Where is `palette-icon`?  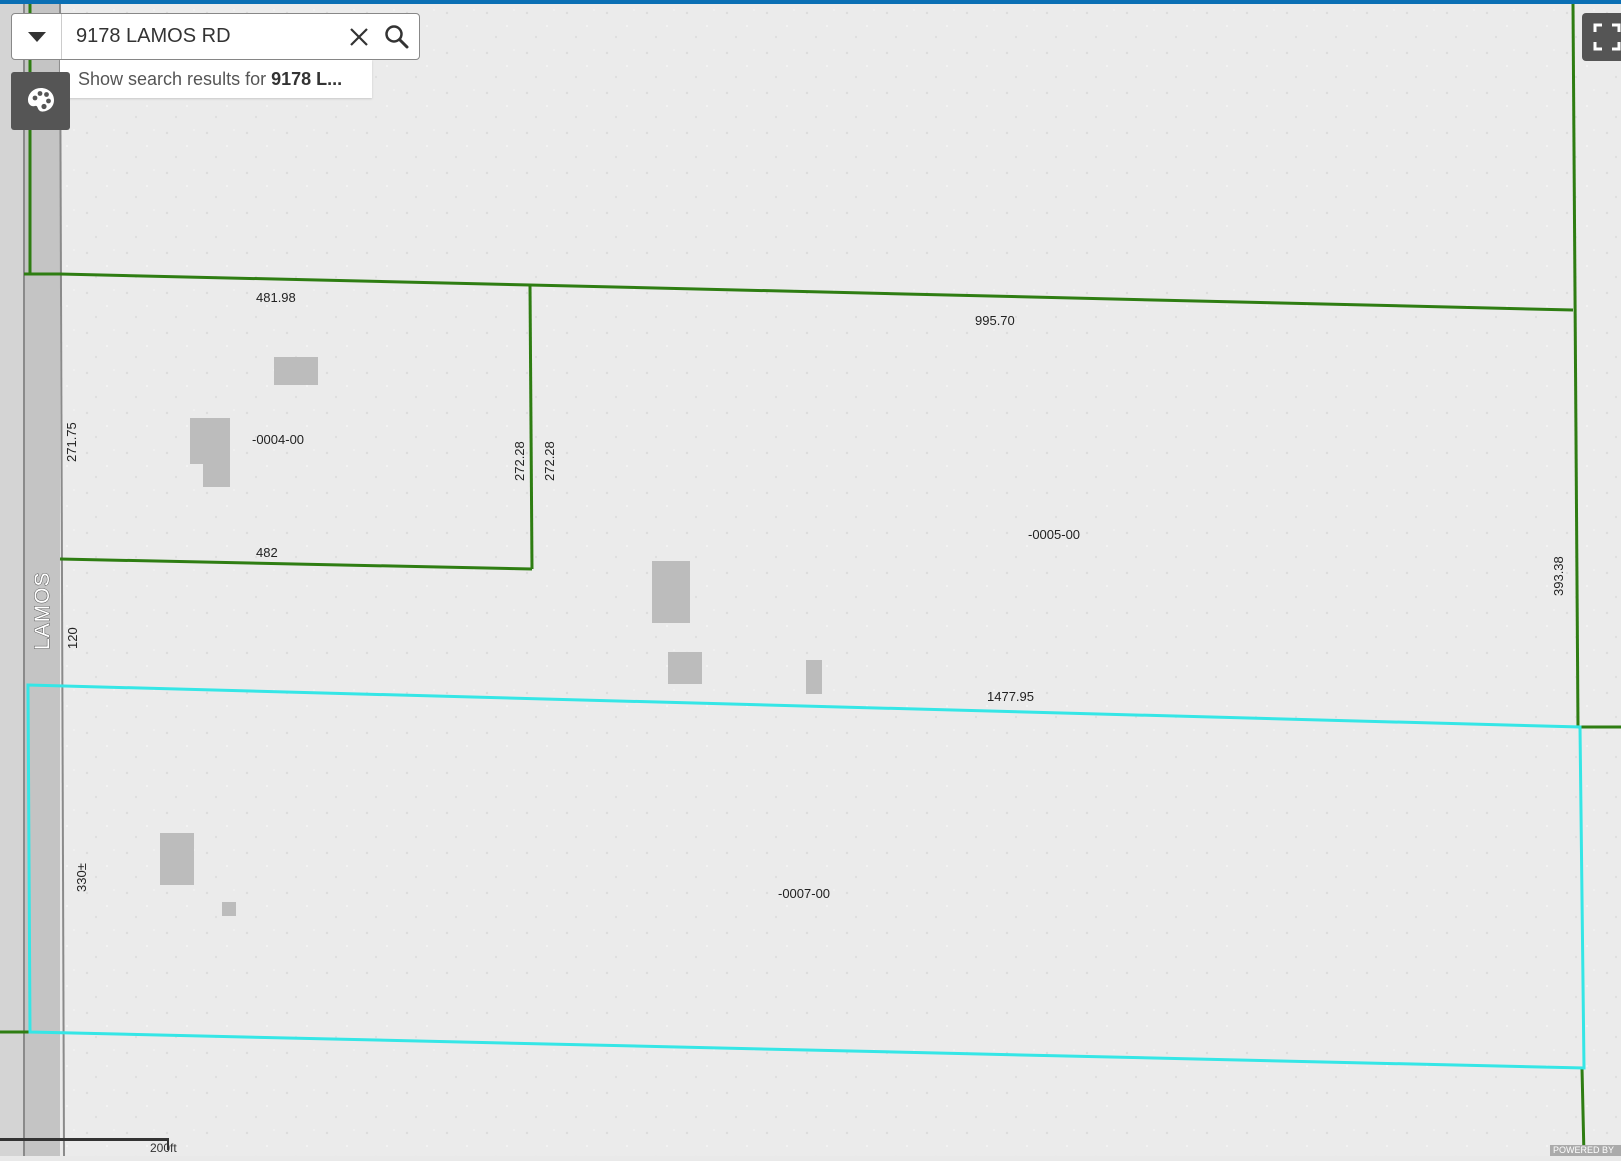 palette-icon is located at coordinates (40, 100).